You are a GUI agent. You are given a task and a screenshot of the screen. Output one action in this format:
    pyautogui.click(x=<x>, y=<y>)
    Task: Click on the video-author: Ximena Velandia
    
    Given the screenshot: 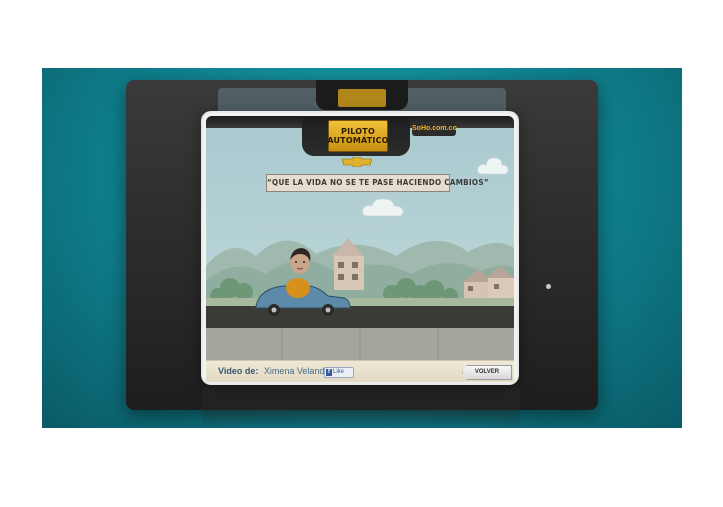 What is the action you would take?
    pyautogui.click(x=297, y=371)
    